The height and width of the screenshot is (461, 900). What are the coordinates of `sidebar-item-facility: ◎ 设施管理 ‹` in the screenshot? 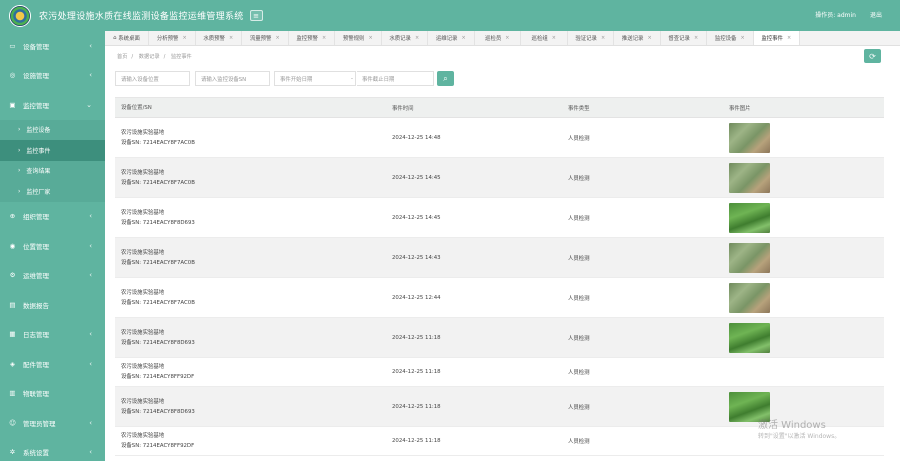 It's located at (52, 76).